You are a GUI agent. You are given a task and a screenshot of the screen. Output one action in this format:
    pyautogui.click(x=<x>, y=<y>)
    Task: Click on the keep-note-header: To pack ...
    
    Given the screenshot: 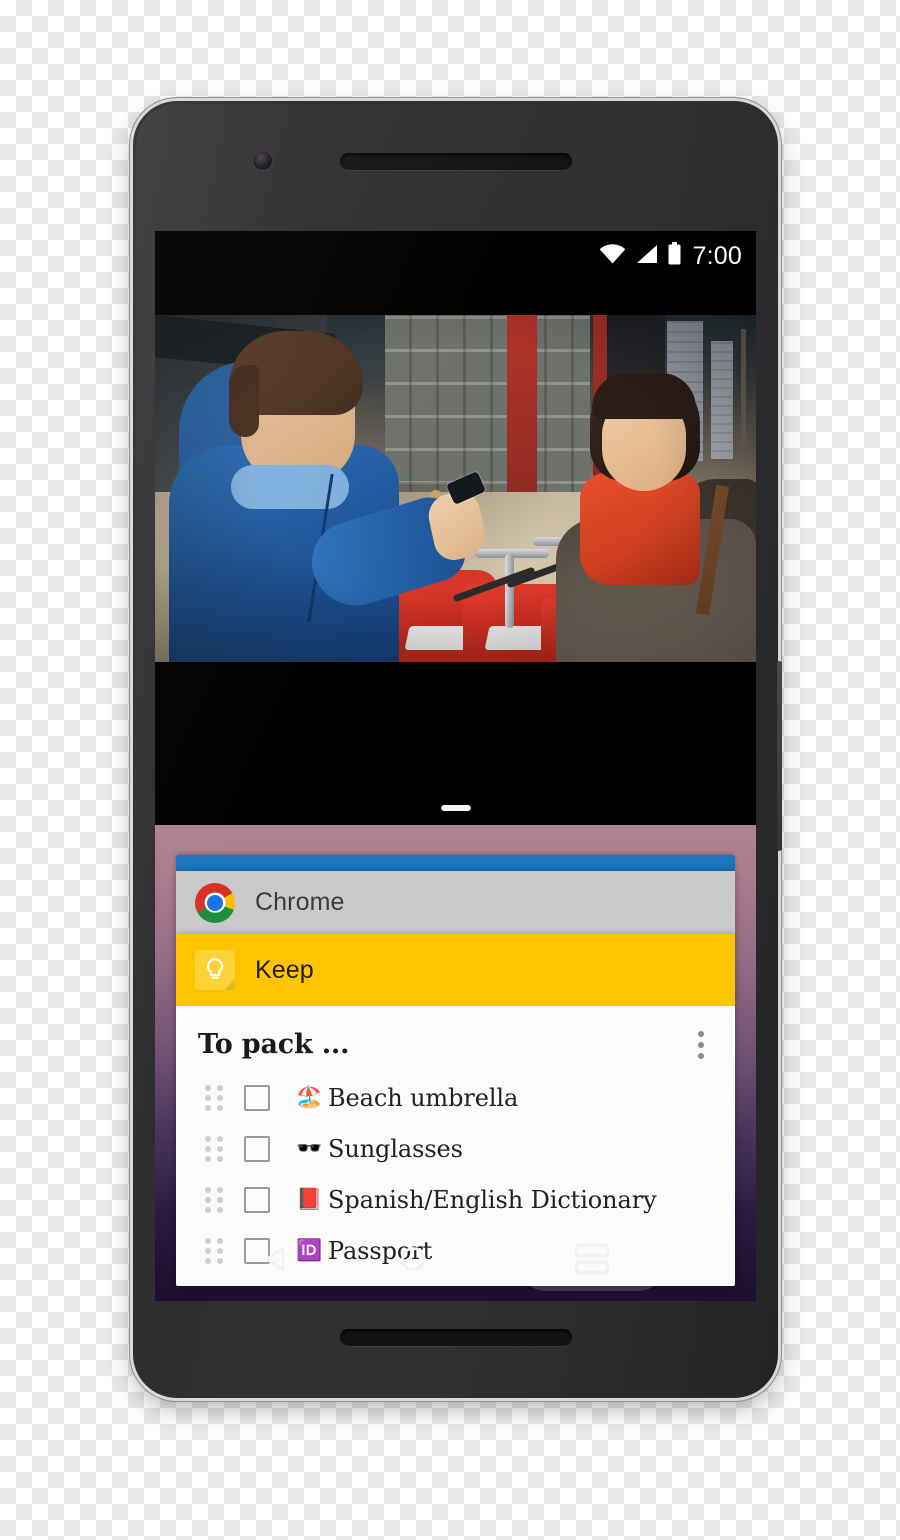 What is the action you would take?
    pyautogui.click(x=455, y=1039)
    